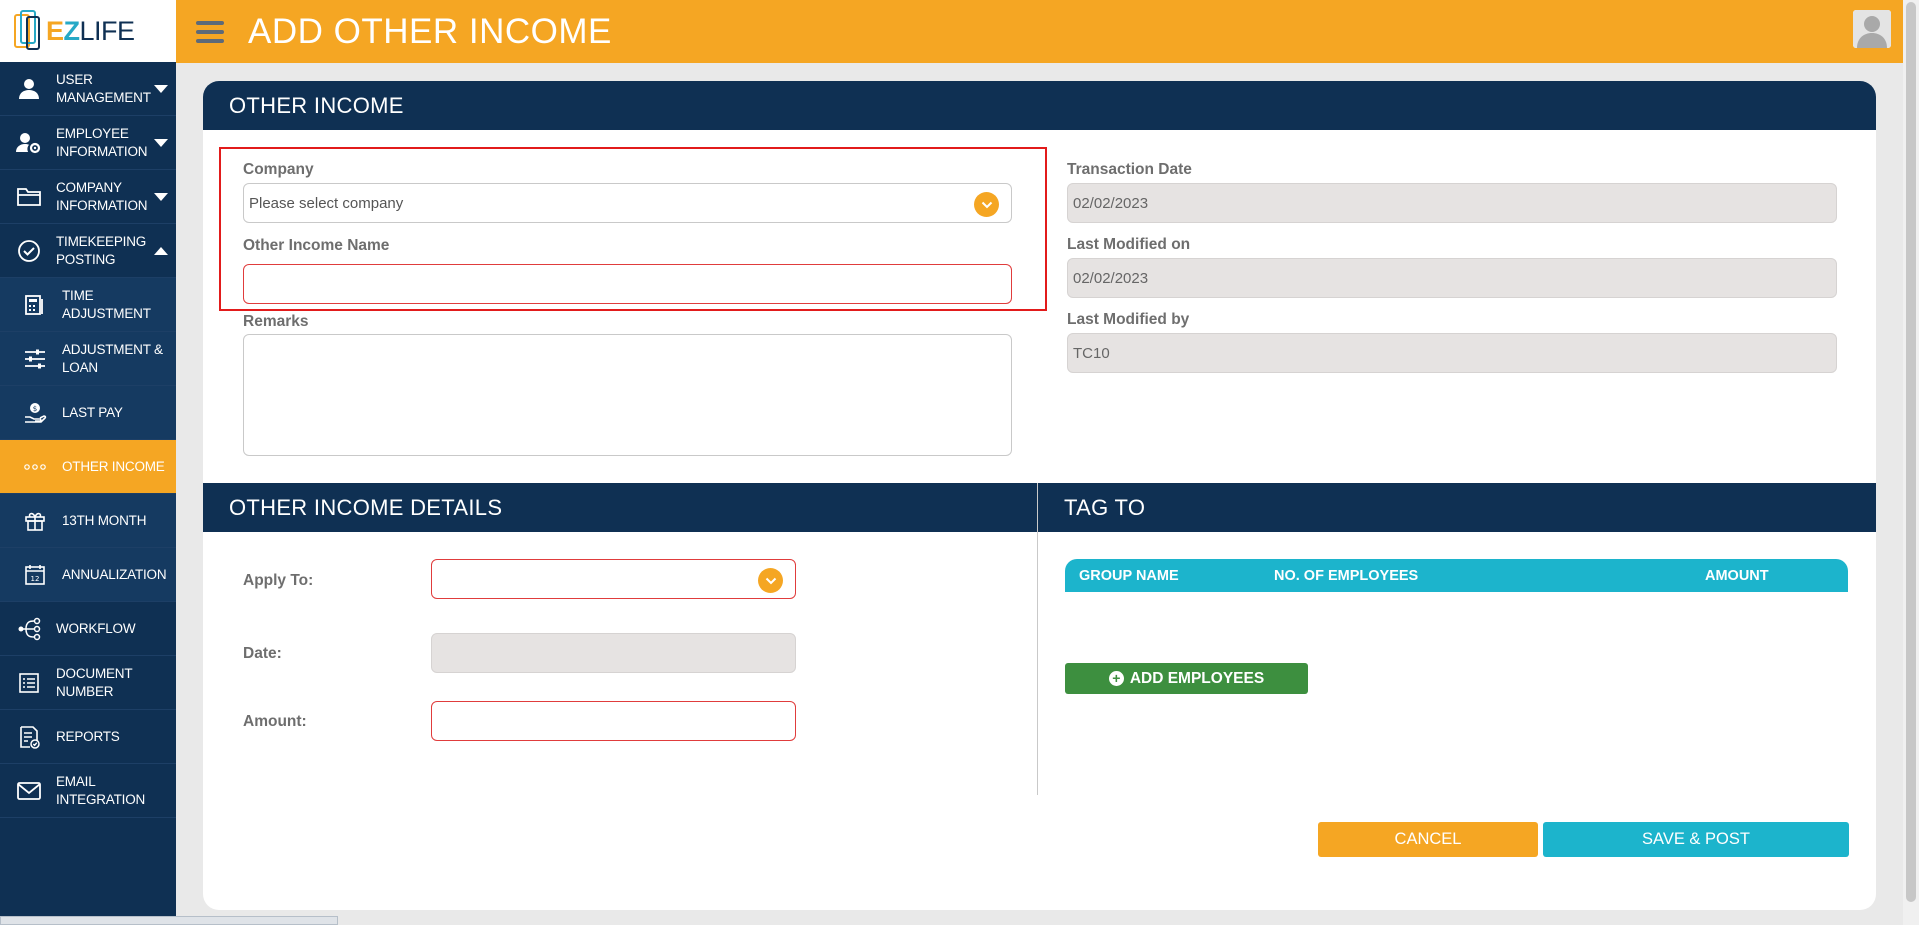 This screenshot has width=1919, height=925. Describe the element at coordinates (102, 142) in the screenshot. I see `sidebar-item-label: EMPLOYEE INFORMATION` at that location.